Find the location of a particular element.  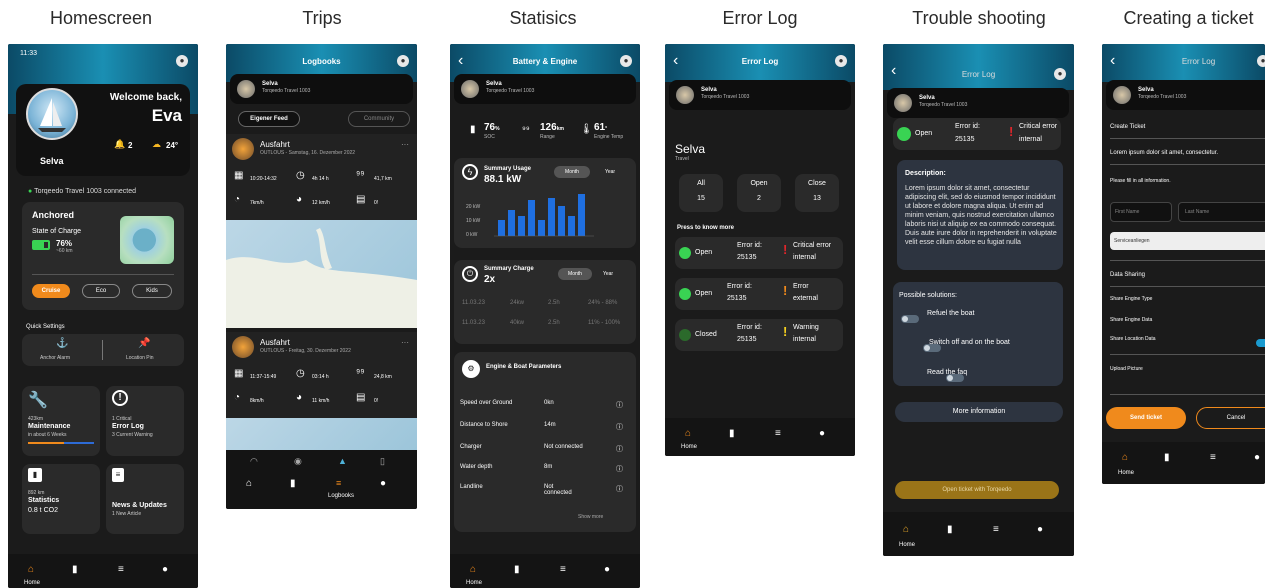

gauge-icon: ◠ is located at coordinates (254, 461).